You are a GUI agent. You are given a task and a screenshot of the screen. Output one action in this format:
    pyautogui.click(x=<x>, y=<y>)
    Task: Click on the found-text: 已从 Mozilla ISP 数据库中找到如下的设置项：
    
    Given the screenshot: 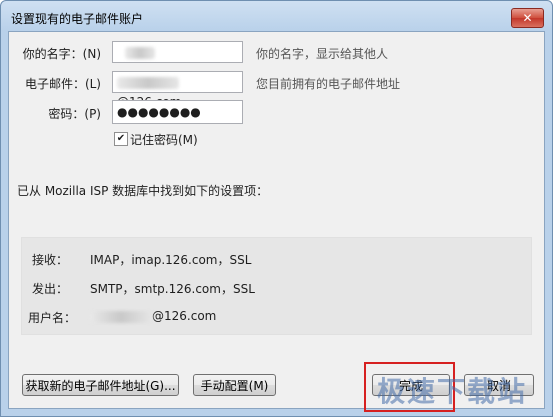 What is the action you would take?
    pyautogui.click(x=143, y=191)
    